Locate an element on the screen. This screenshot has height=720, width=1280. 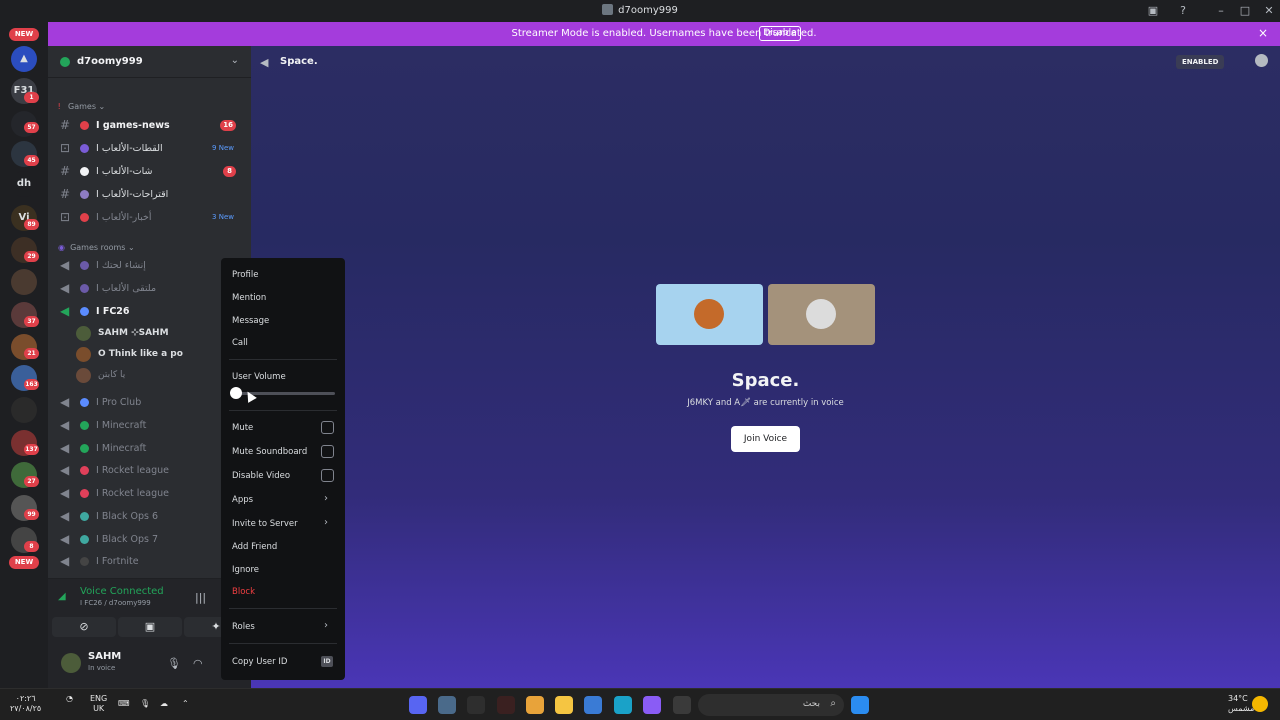
channel-clips: ⊡ I القطات-الألعاب 9 New is located at coordinates (150, 149).